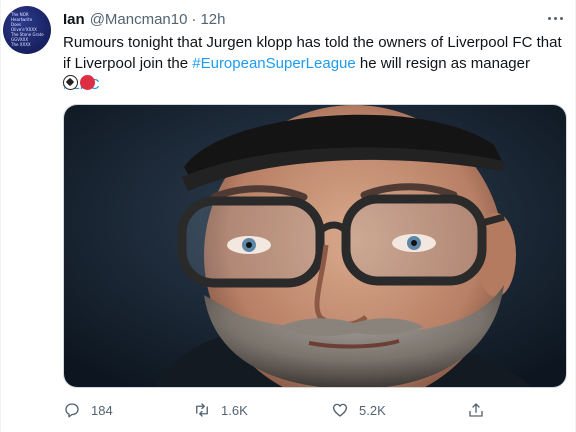 This screenshot has width=576, height=432. Describe the element at coordinates (74, 19) in the screenshot. I see `author-name: Ian` at that location.